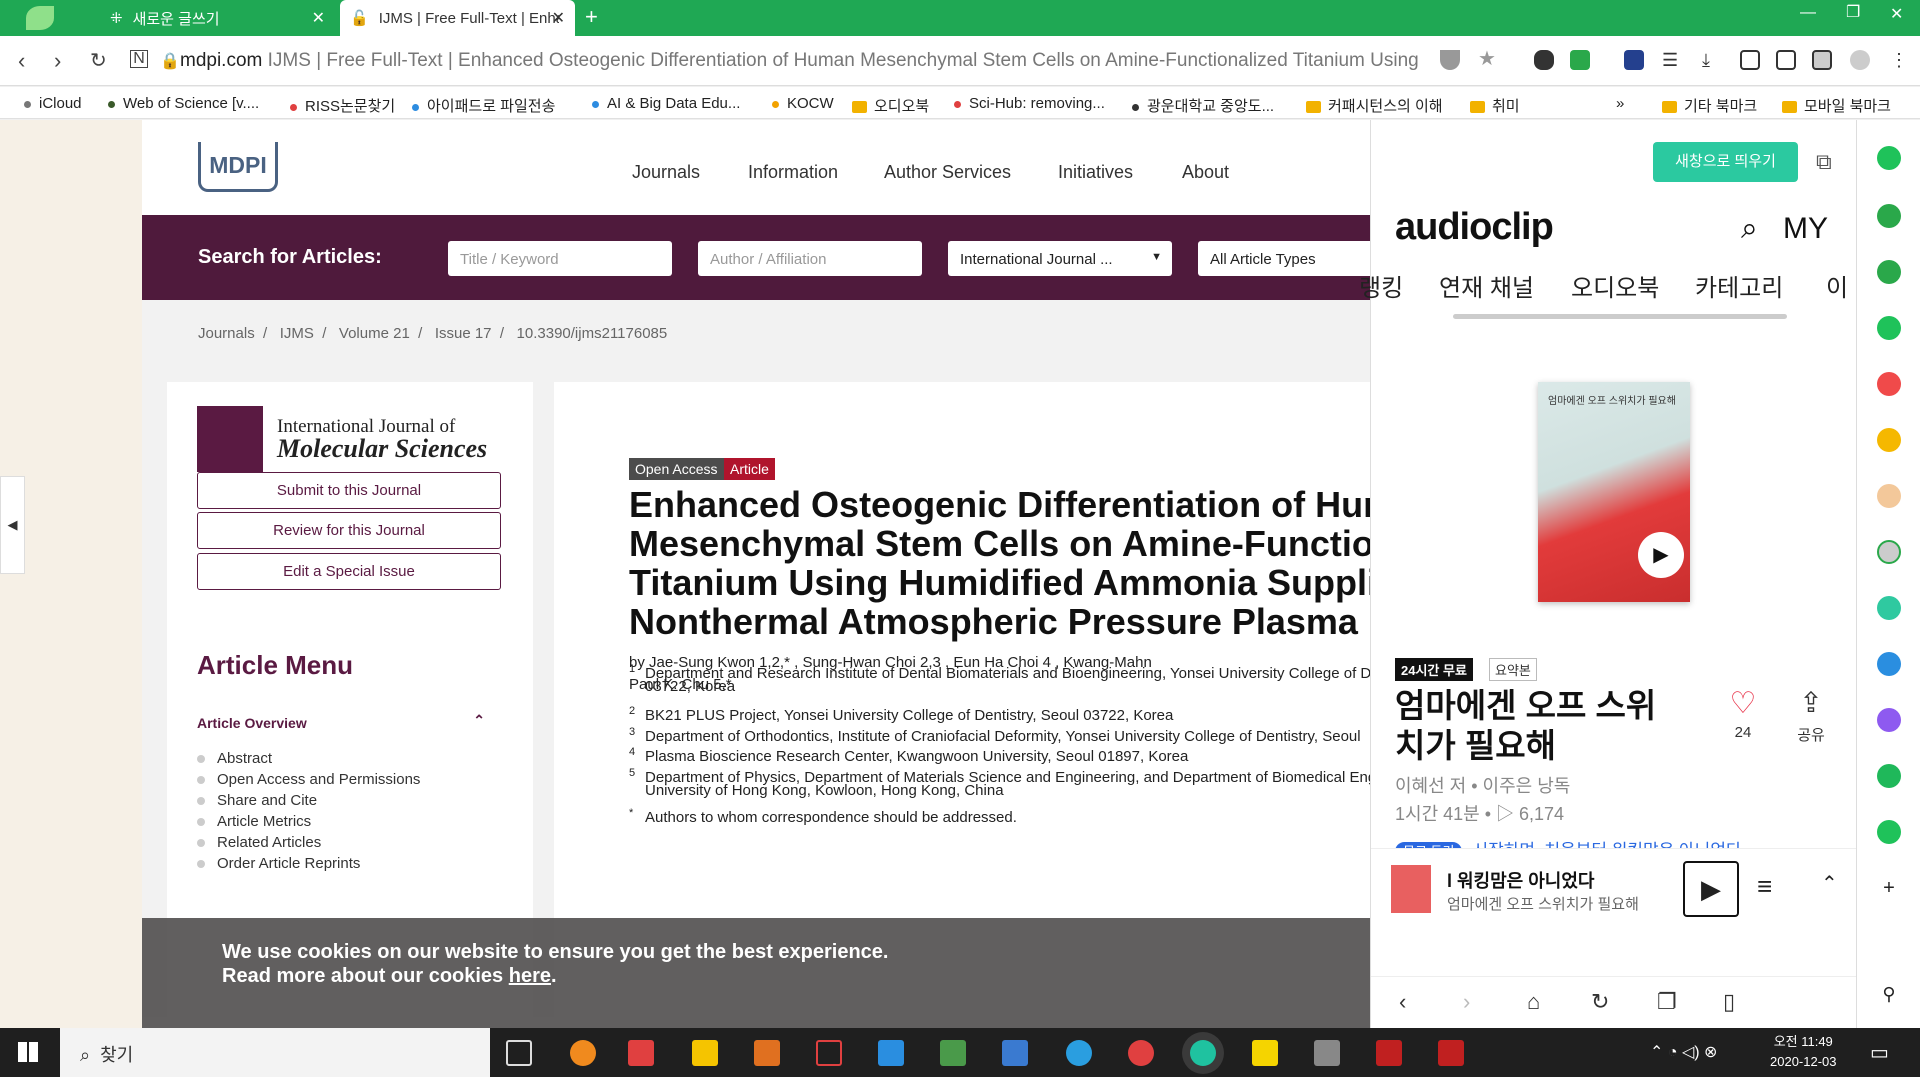 The height and width of the screenshot is (1077, 1920). Describe the element at coordinates (1860, 60) in the screenshot. I see `profile-icon` at that location.